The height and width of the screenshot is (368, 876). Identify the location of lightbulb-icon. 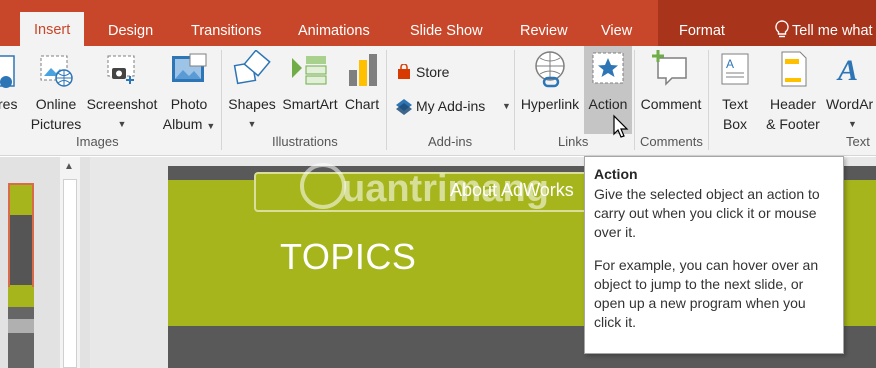
(782, 29).